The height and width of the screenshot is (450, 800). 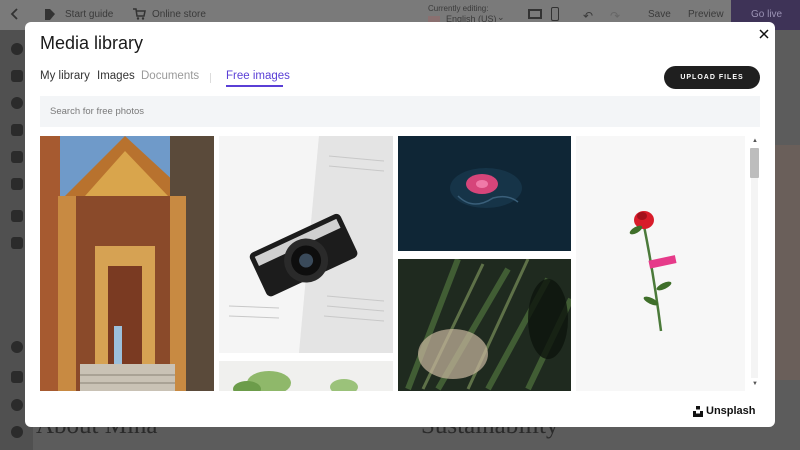 I want to click on layers-icon, so click(x=17, y=76).